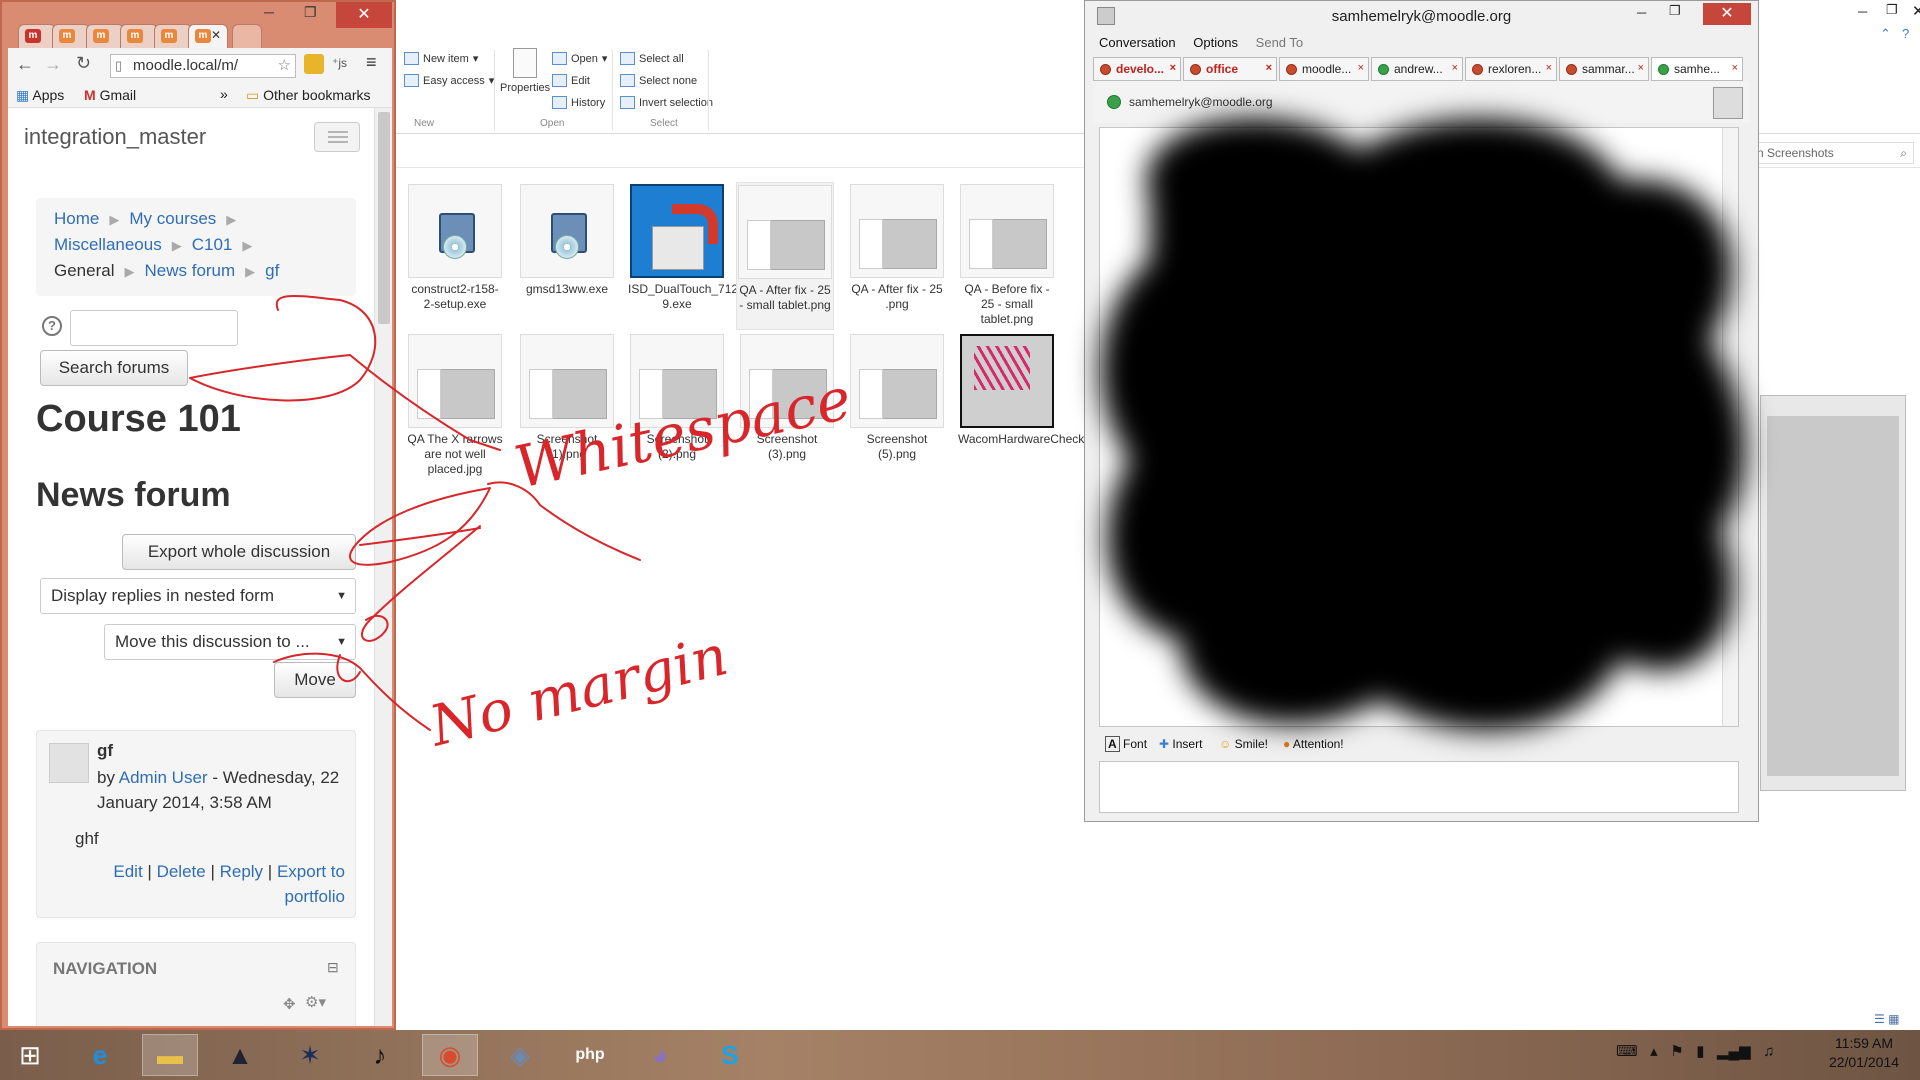  I want to click on js-extension-icon: ⁺js, so click(339, 63).